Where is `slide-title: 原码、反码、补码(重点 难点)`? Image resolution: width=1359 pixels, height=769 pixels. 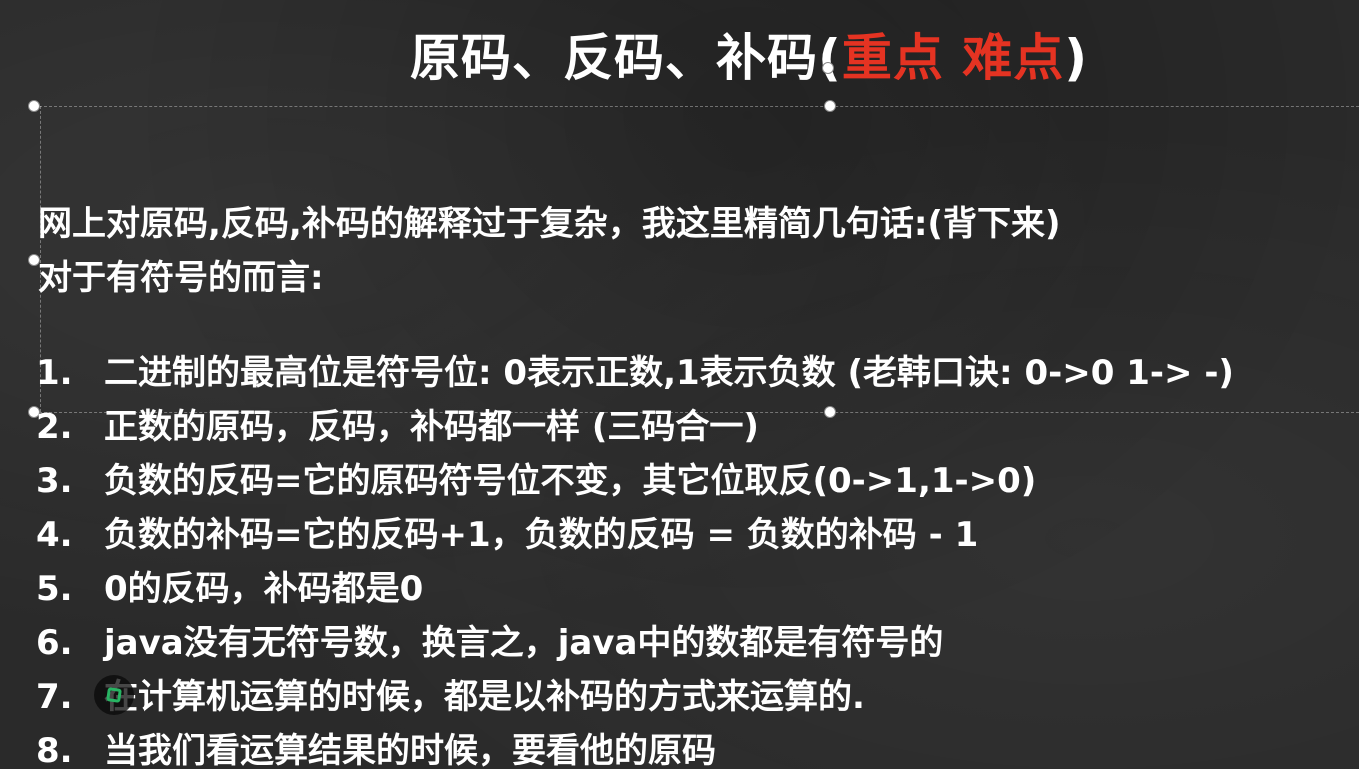 slide-title: 原码、反码、补码(重点 难点) is located at coordinates (749, 54).